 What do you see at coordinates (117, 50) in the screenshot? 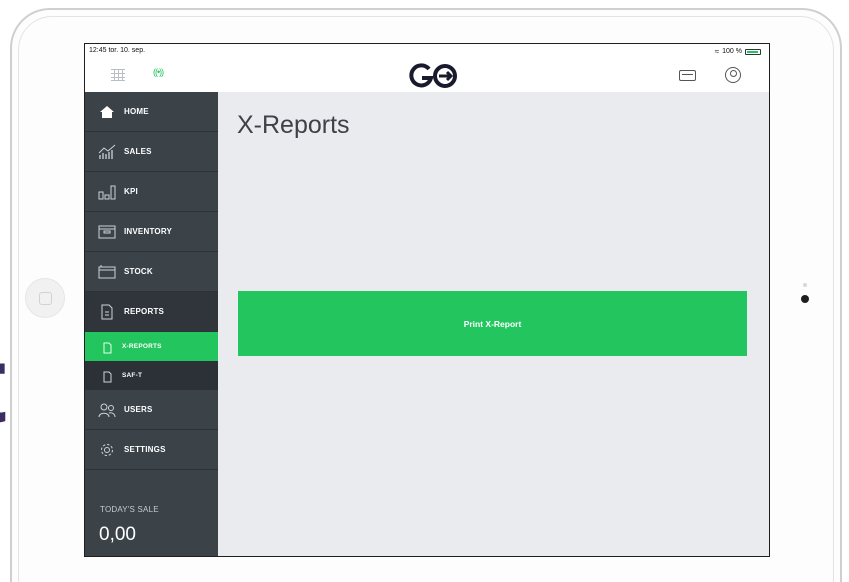
I see `status-time-date: 12:45 tor. 10. sep.` at bounding box center [117, 50].